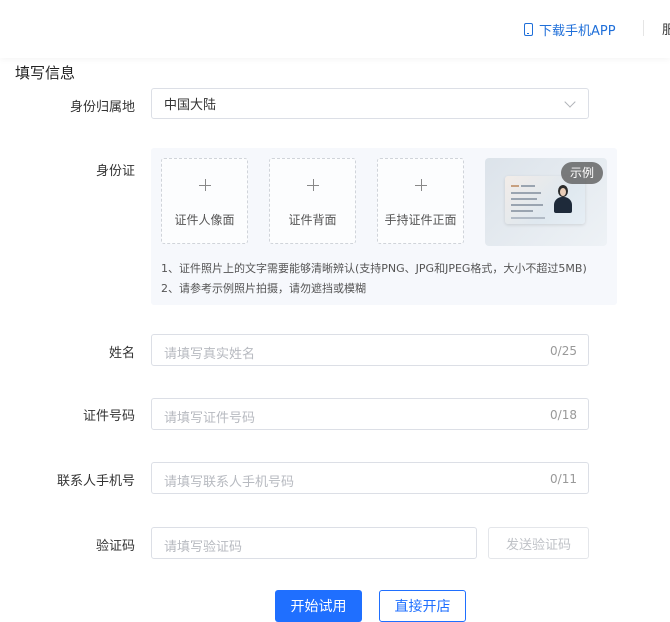 This screenshot has width=670, height=622. What do you see at coordinates (115, 546) in the screenshot?
I see `code-label: 验证码` at bounding box center [115, 546].